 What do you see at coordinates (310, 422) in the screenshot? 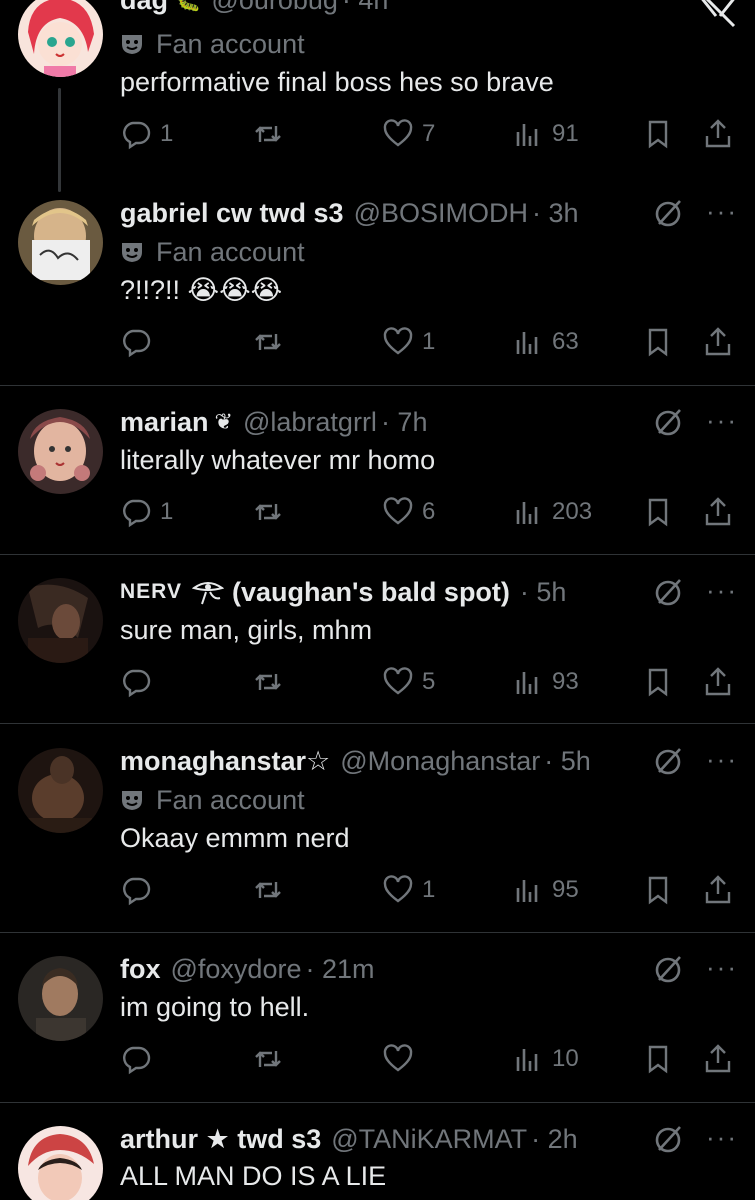
I see `author-handle: @labratgrrl` at bounding box center [310, 422].